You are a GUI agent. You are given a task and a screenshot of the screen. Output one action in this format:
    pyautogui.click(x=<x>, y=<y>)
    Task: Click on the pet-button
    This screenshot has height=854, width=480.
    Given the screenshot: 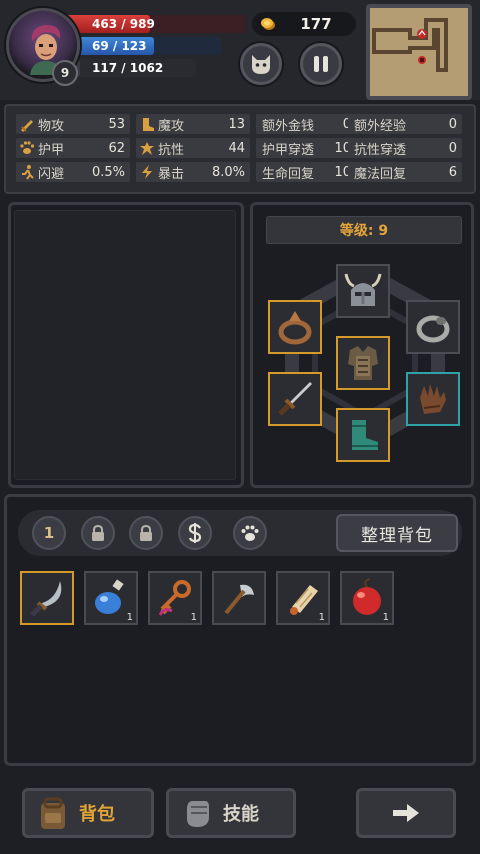 What is the action you would take?
    pyautogui.click(x=261, y=64)
    